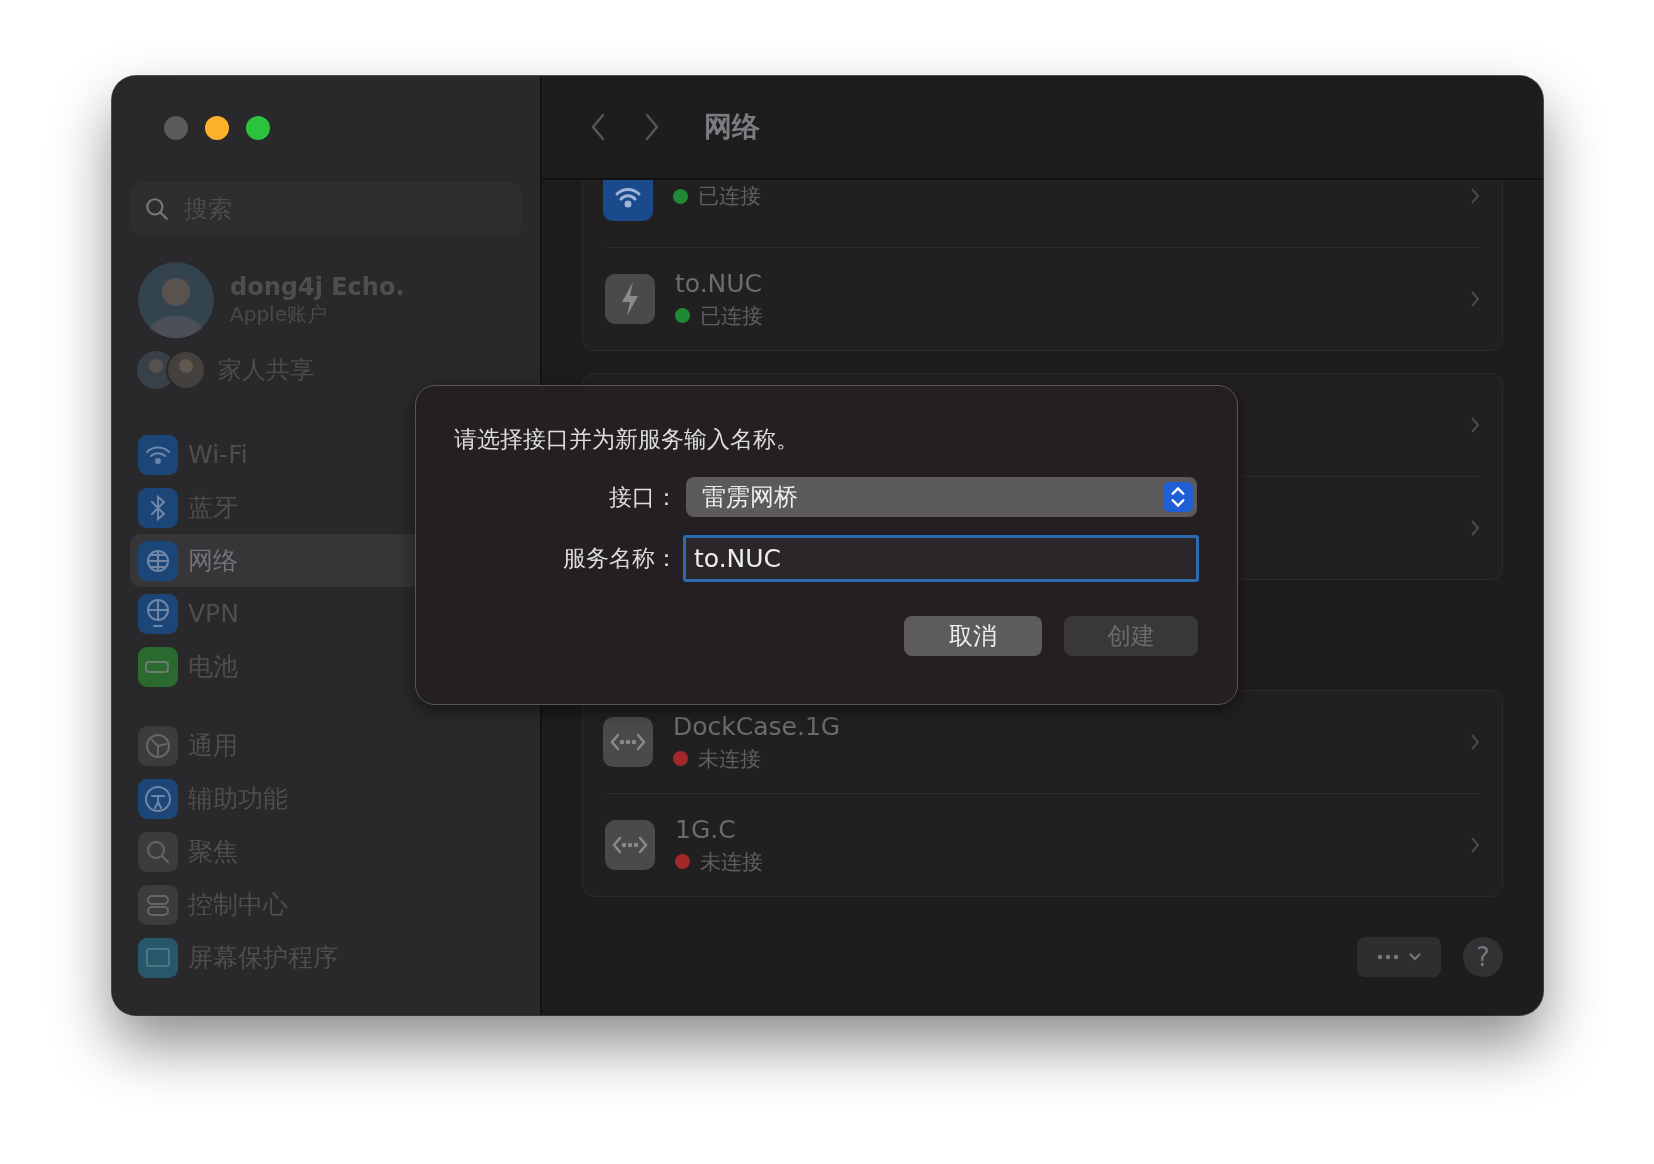 The image size is (1654, 1164). What do you see at coordinates (706, 829) in the screenshot?
I see `service-name: 1G.C` at bounding box center [706, 829].